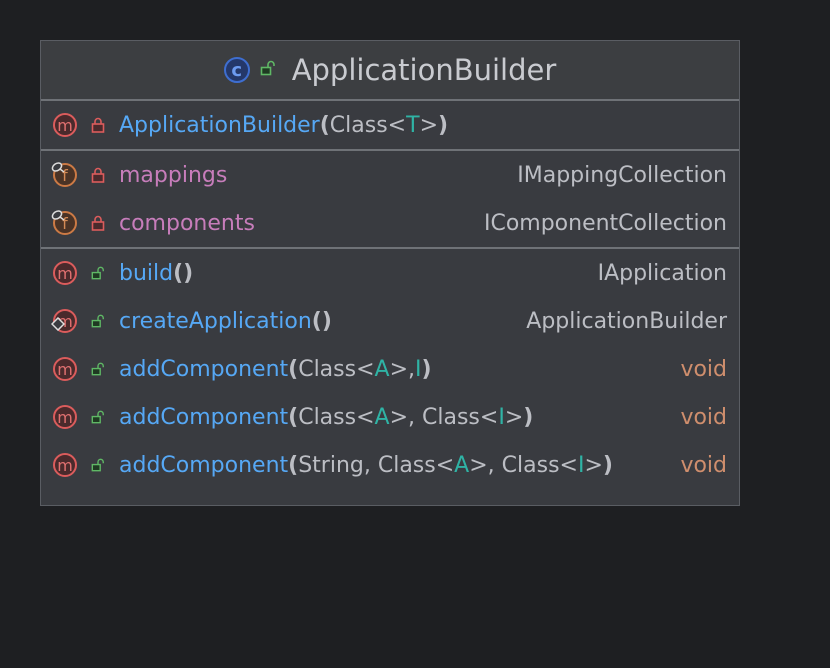 This screenshot has width=830, height=668. I want to click on member-type: IComponentCollection, so click(605, 223).